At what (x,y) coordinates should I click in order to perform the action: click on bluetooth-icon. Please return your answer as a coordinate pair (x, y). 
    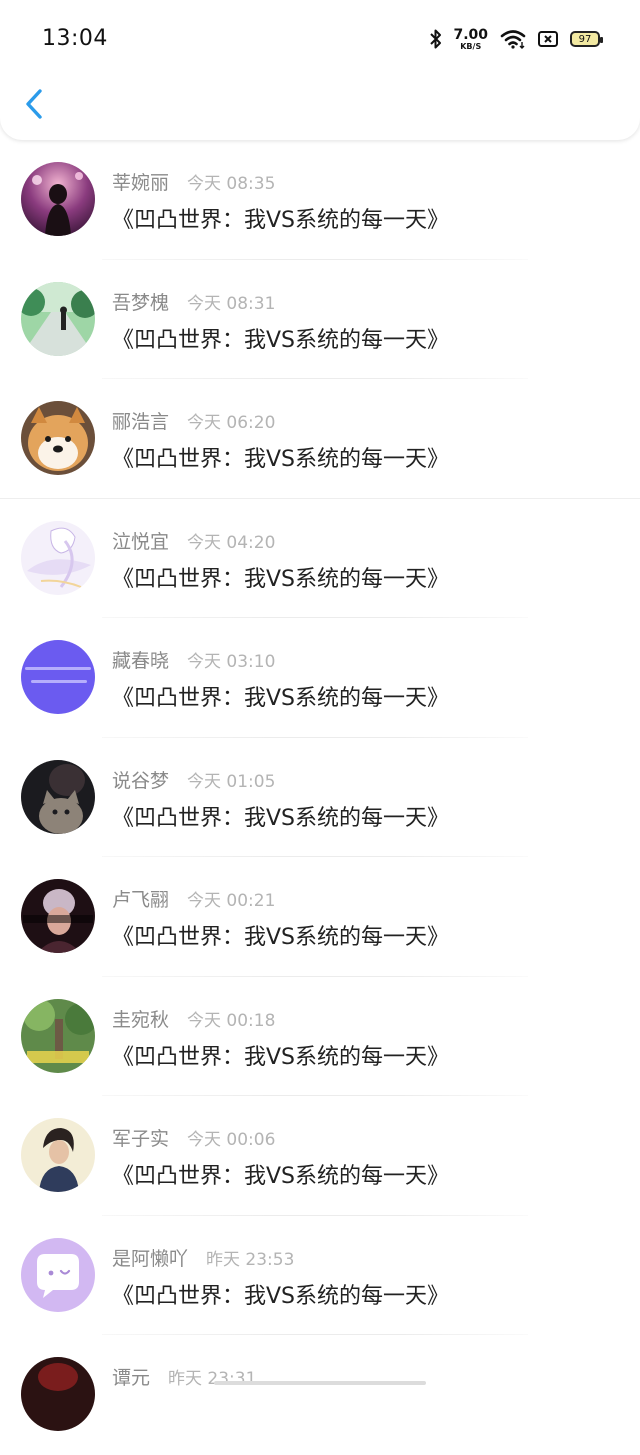
    Looking at the image, I should click on (436, 39).